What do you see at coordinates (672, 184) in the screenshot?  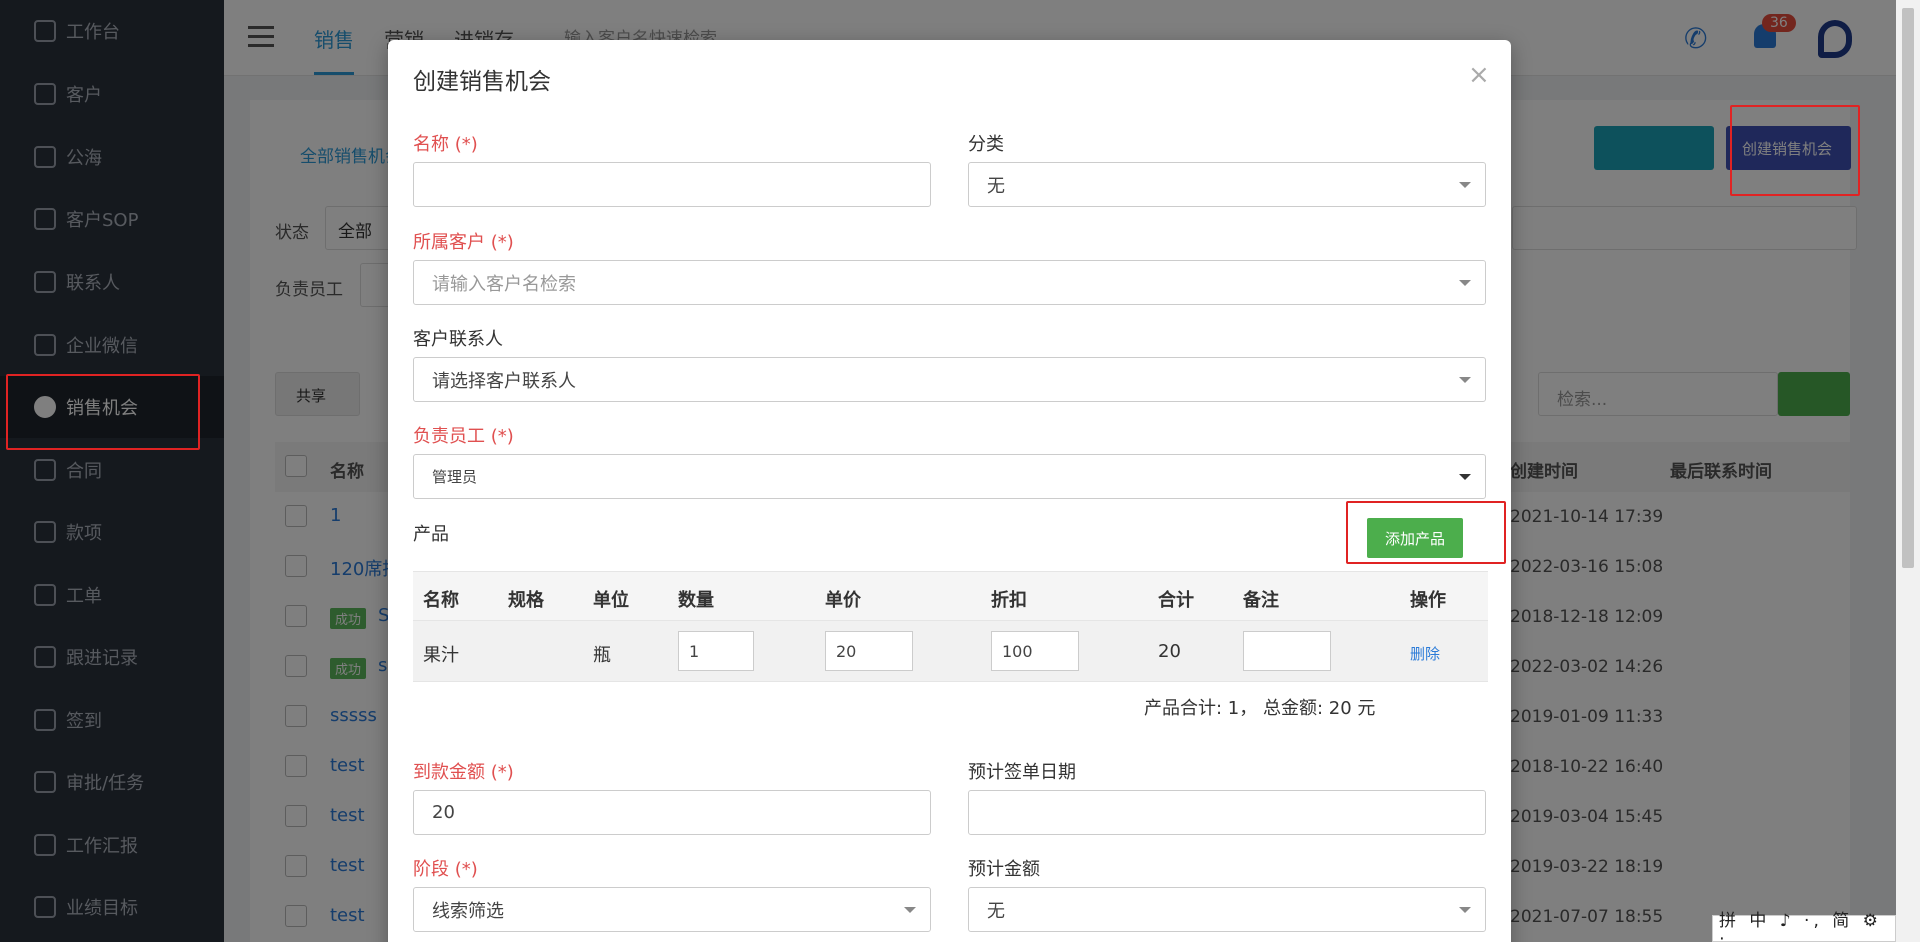 I see `name-input` at bounding box center [672, 184].